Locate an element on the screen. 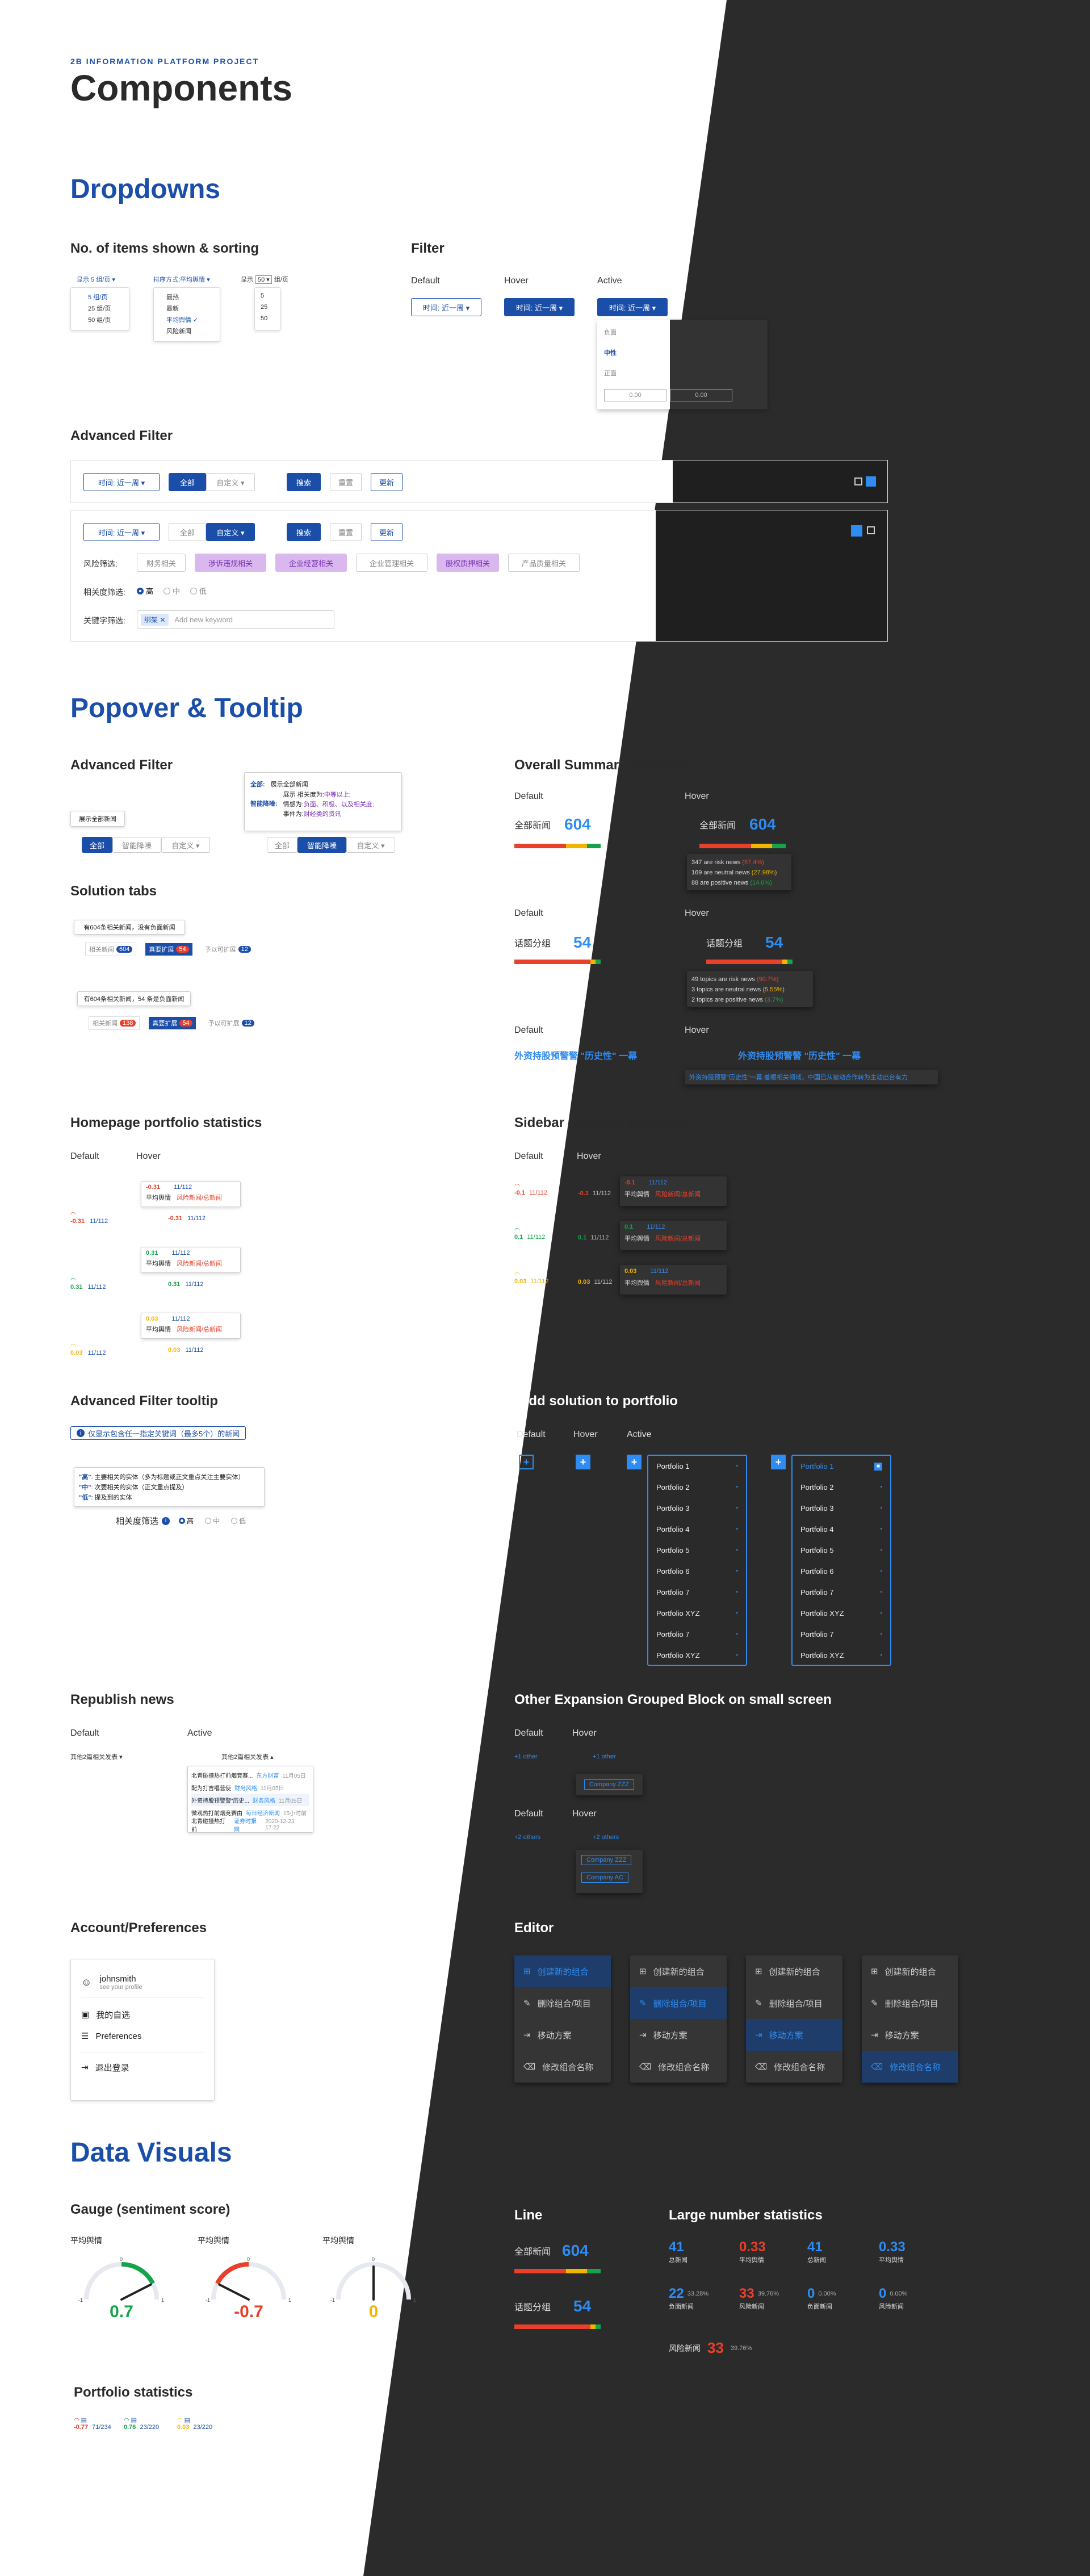 The image size is (1090, 2576). sort-dropdown: 排序方式:平均舆情 ▾ is located at coordinates (182, 279).